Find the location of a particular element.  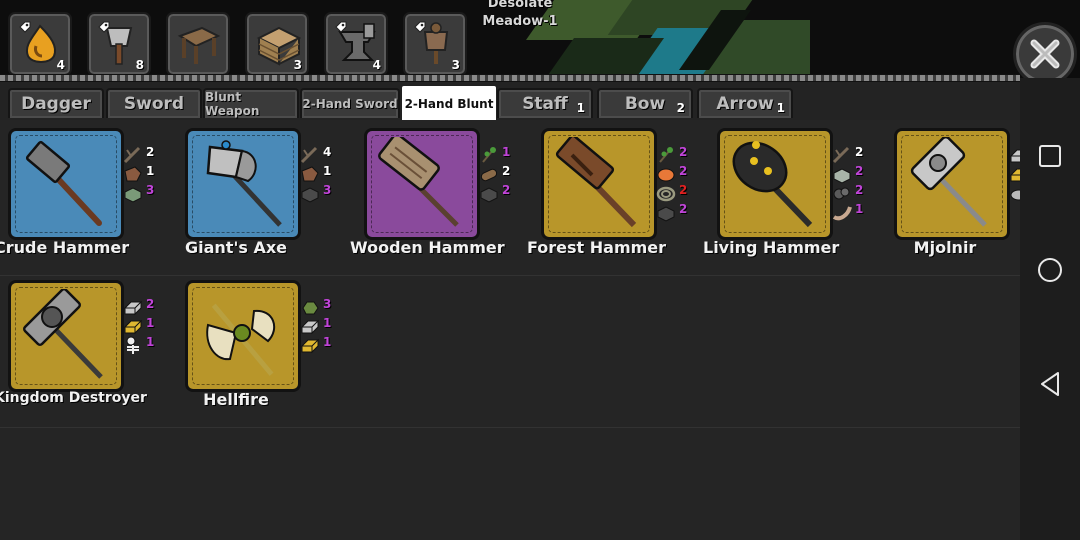

tab-label: 2-Hand Sword is located at coordinates (350, 104).